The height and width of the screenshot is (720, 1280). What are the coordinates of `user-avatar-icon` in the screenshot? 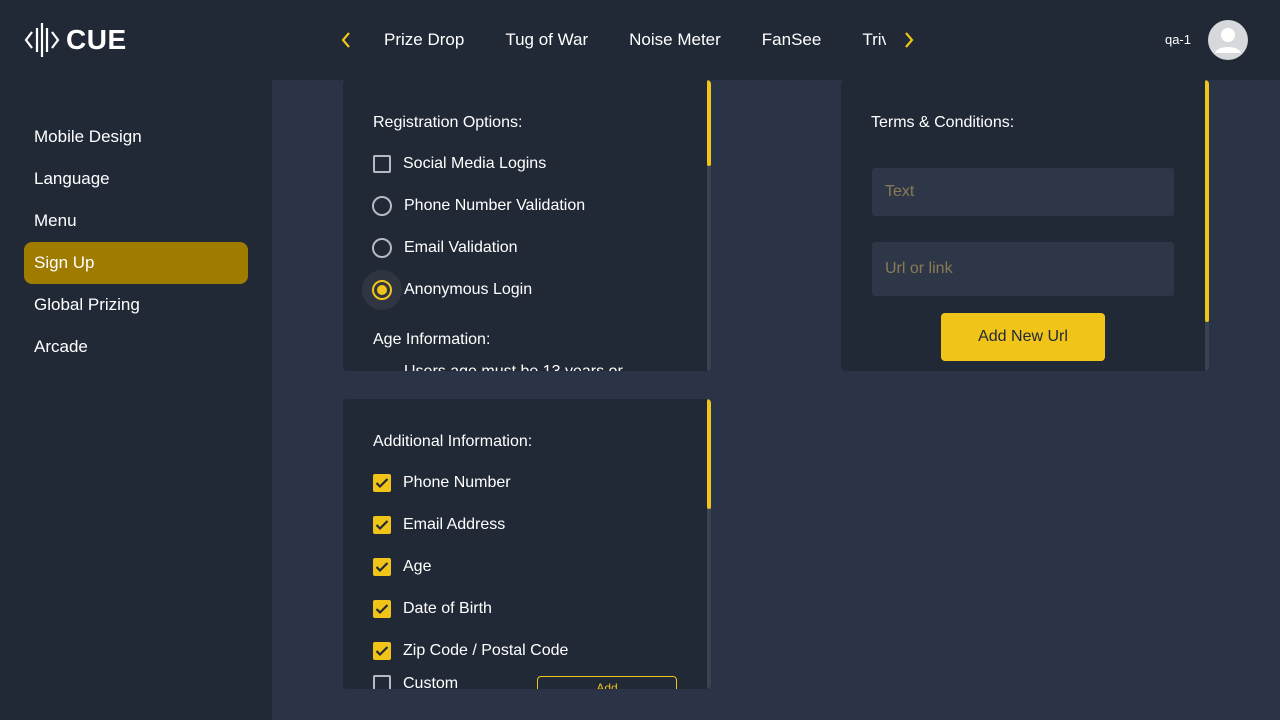 It's located at (1228, 40).